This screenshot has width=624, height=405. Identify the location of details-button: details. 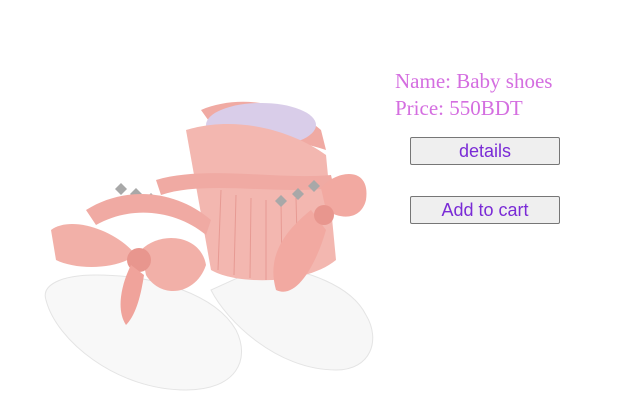
(485, 151).